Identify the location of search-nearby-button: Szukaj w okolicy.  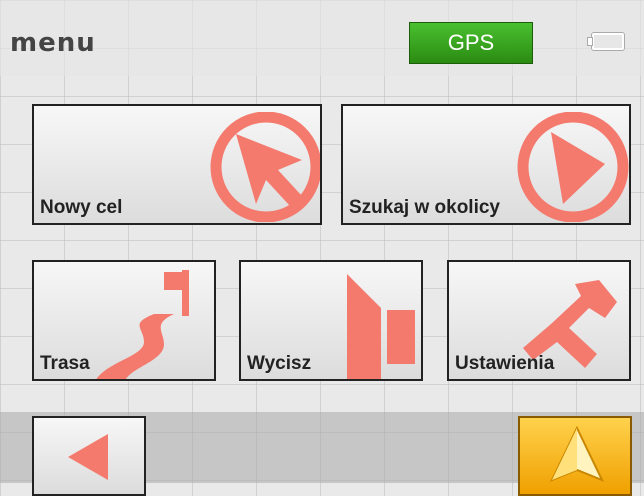
(486, 164).